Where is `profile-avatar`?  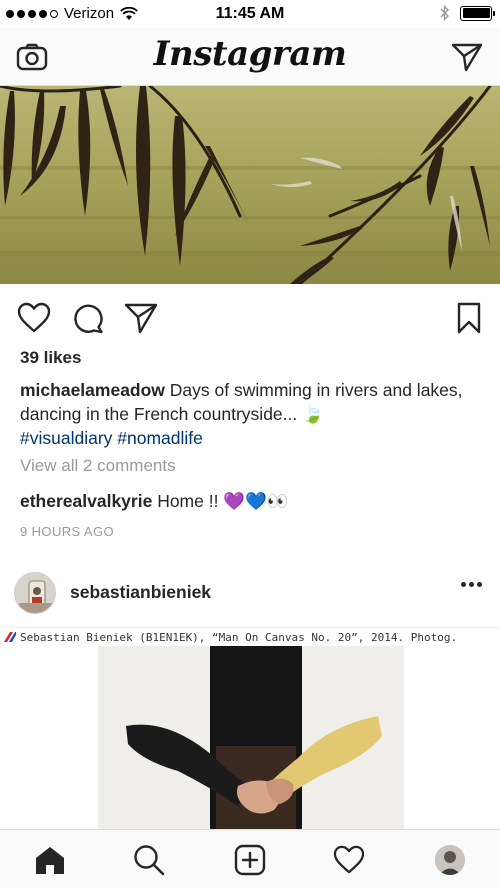 profile-avatar is located at coordinates (450, 860).